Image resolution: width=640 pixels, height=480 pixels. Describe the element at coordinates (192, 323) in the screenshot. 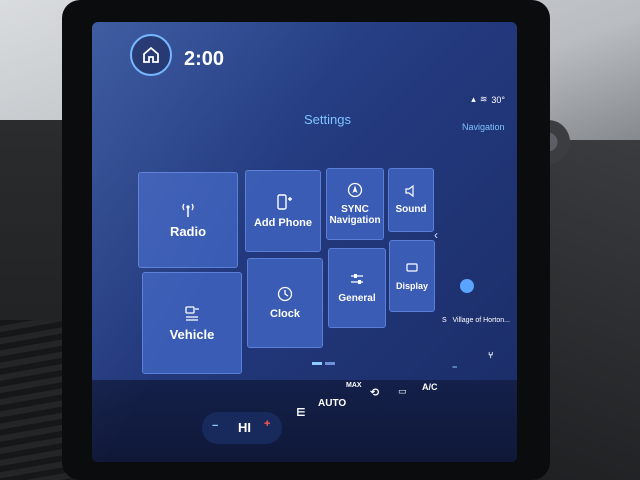

I see `tile-vehicle: Vehicle` at that location.